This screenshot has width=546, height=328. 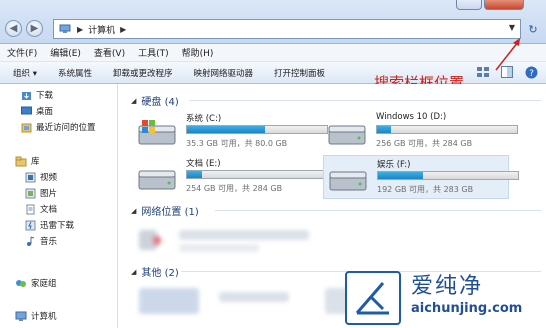 I want to click on preview-pane-icon, so click(x=507, y=72).